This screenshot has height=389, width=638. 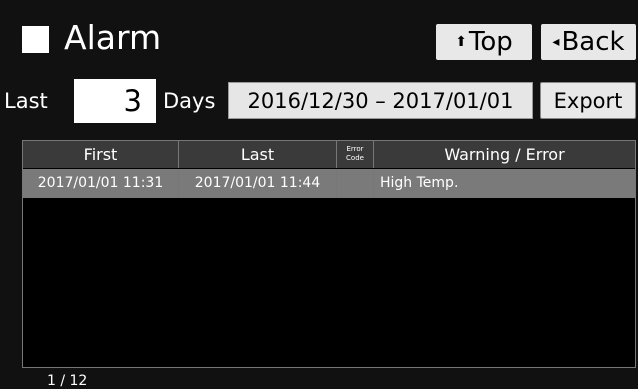 I want to click on page-indicator: 1 / 12, so click(x=67, y=381).